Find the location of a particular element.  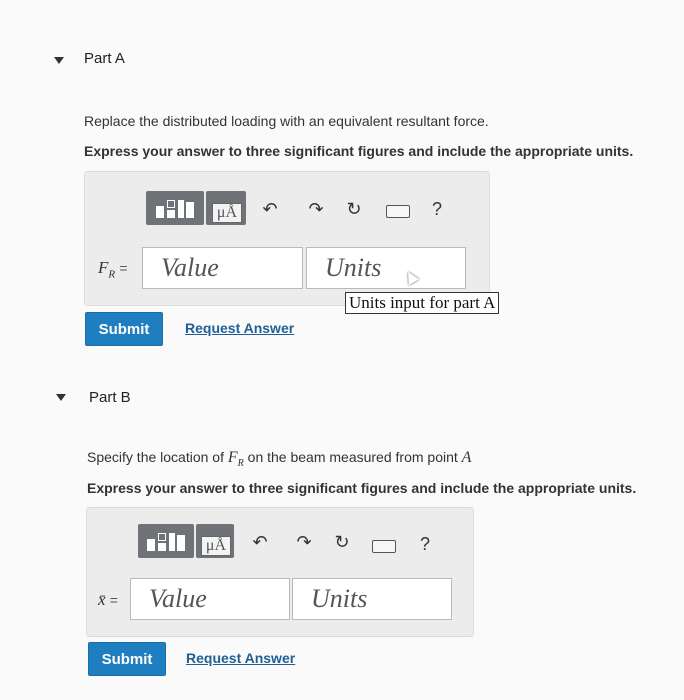

part-a-variable-label: FR = is located at coordinates (113, 269).